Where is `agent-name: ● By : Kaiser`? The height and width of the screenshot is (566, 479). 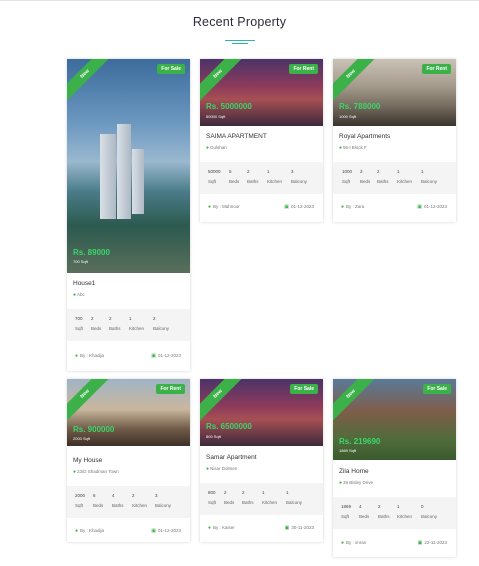
agent-name: ● By : Kaiser is located at coordinates (221, 528).